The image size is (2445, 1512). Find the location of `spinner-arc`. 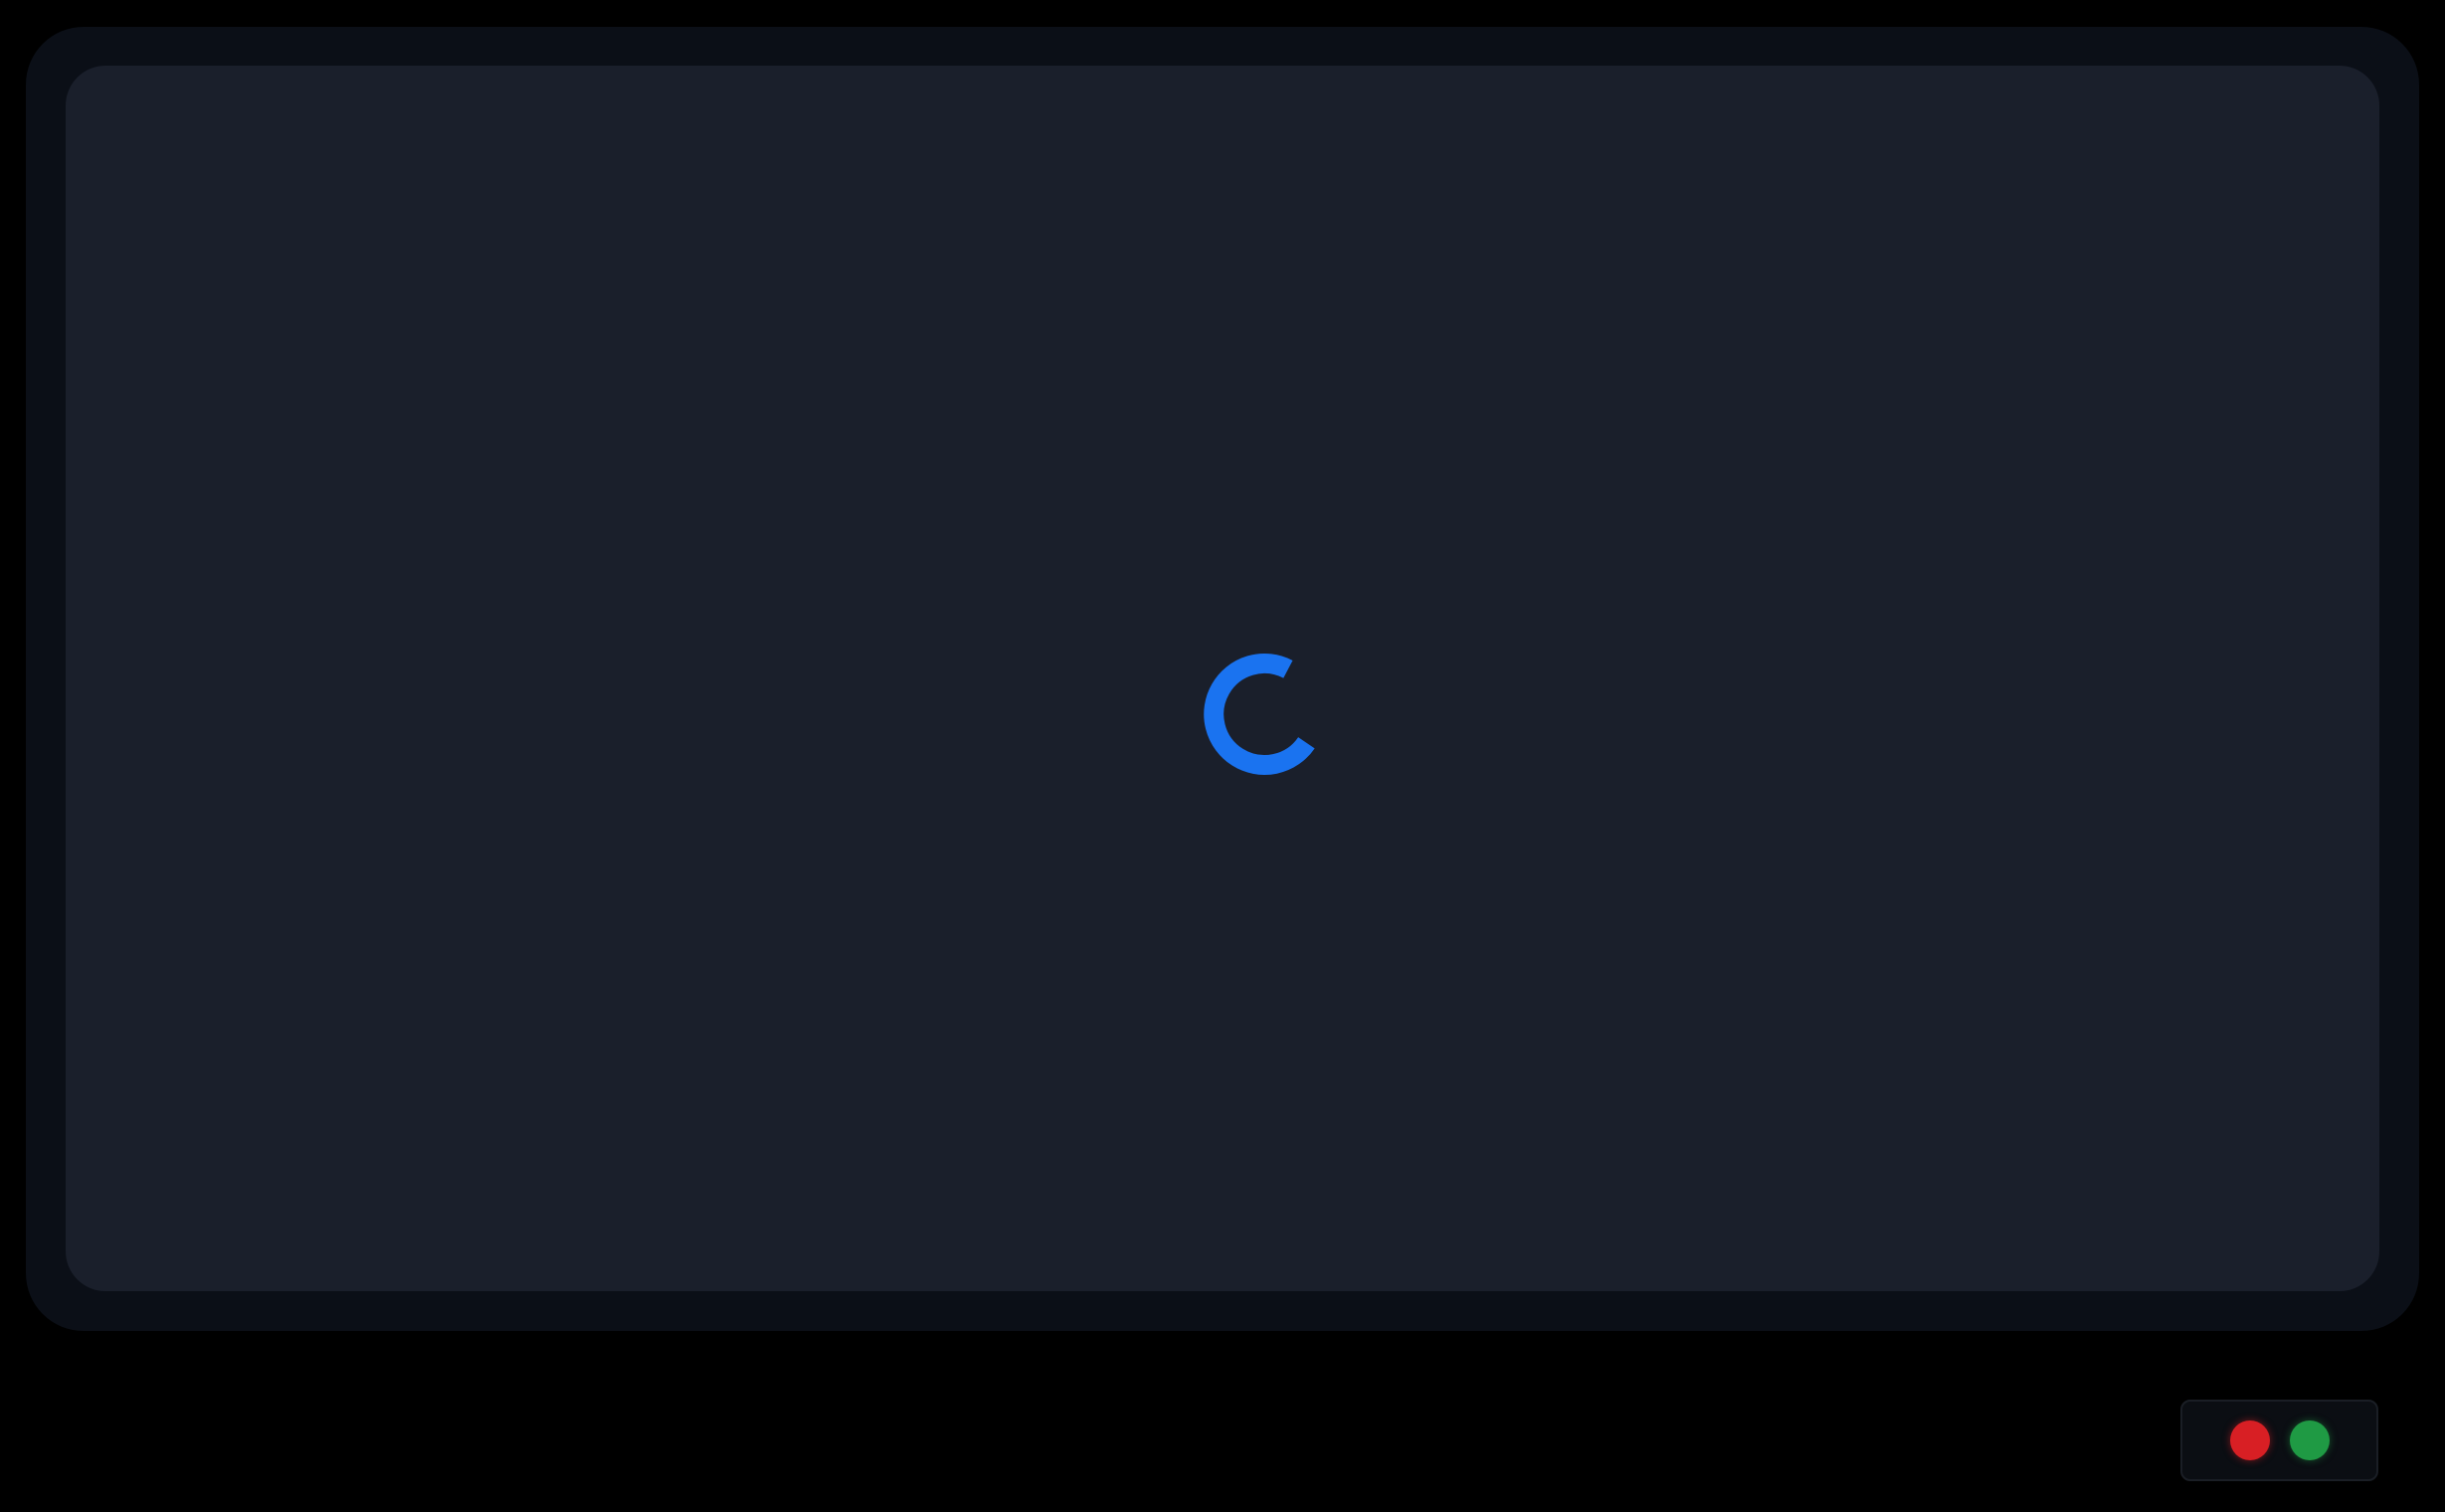

spinner-arc is located at coordinates (1259, 714).